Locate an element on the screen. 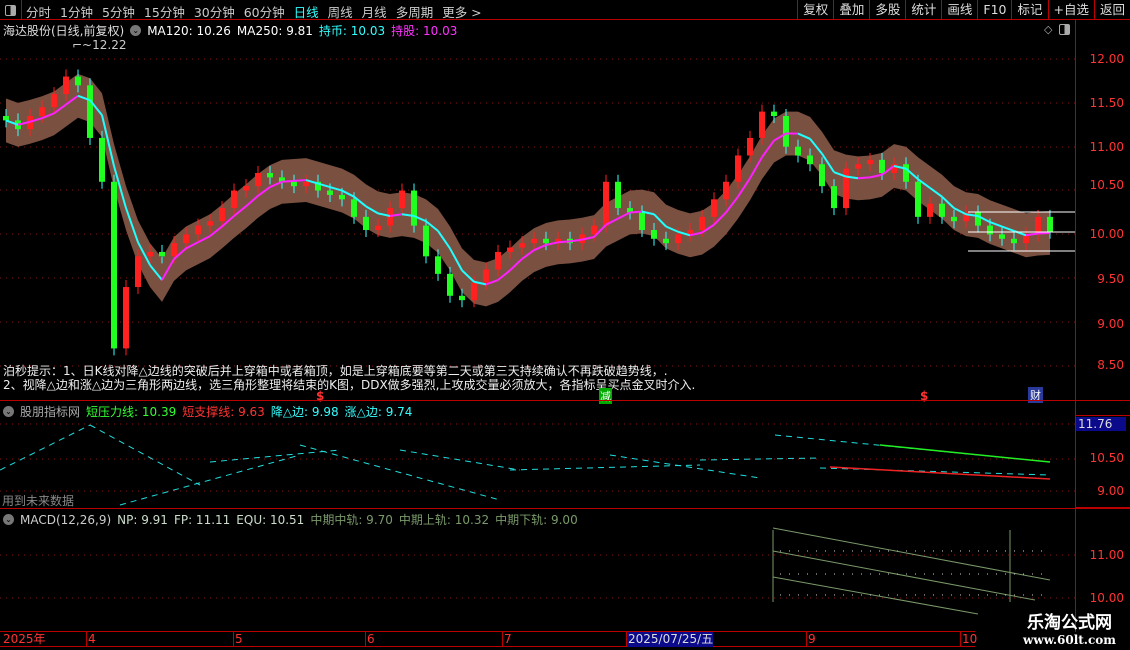  axis-tick: 12.00 is located at coordinates (1106, 59).